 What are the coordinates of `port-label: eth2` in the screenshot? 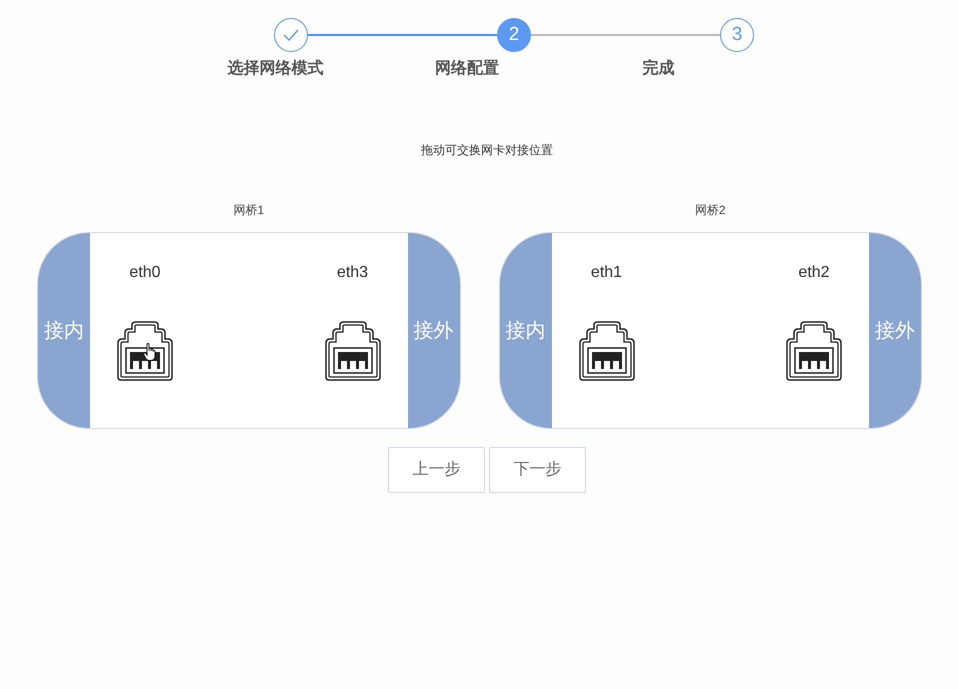 It's located at (814, 273).